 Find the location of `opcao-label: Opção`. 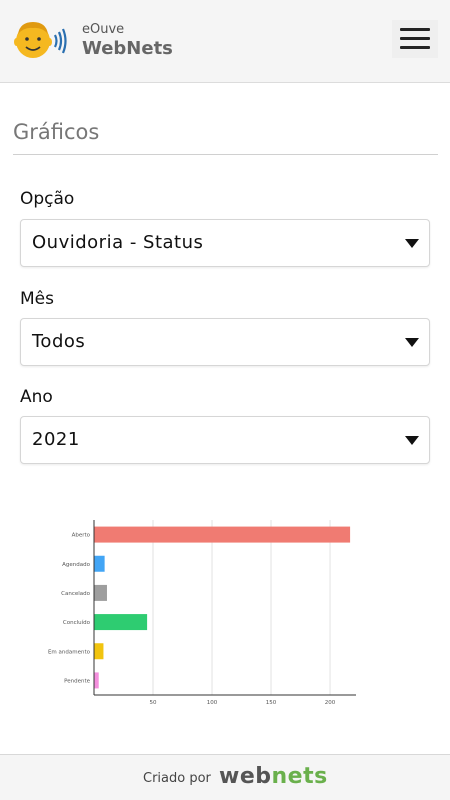

opcao-label: Opção is located at coordinates (47, 199).